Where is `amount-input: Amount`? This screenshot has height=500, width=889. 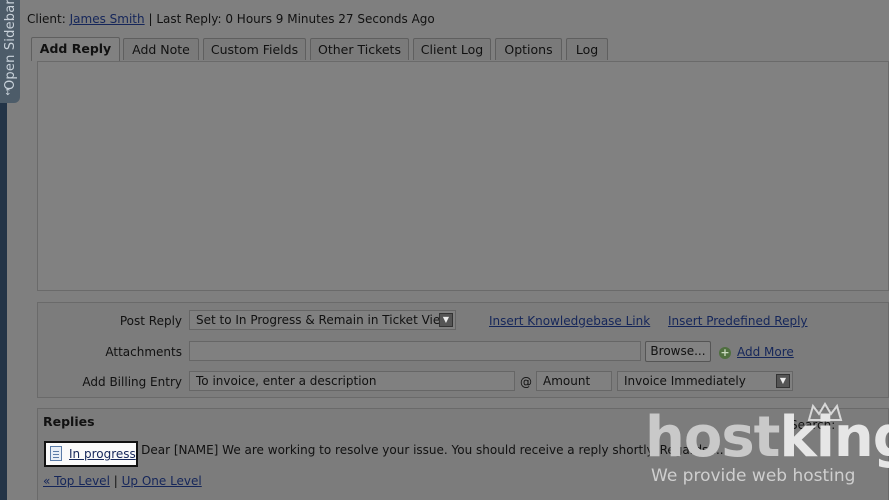 amount-input: Amount is located at coordinates (574, 381).